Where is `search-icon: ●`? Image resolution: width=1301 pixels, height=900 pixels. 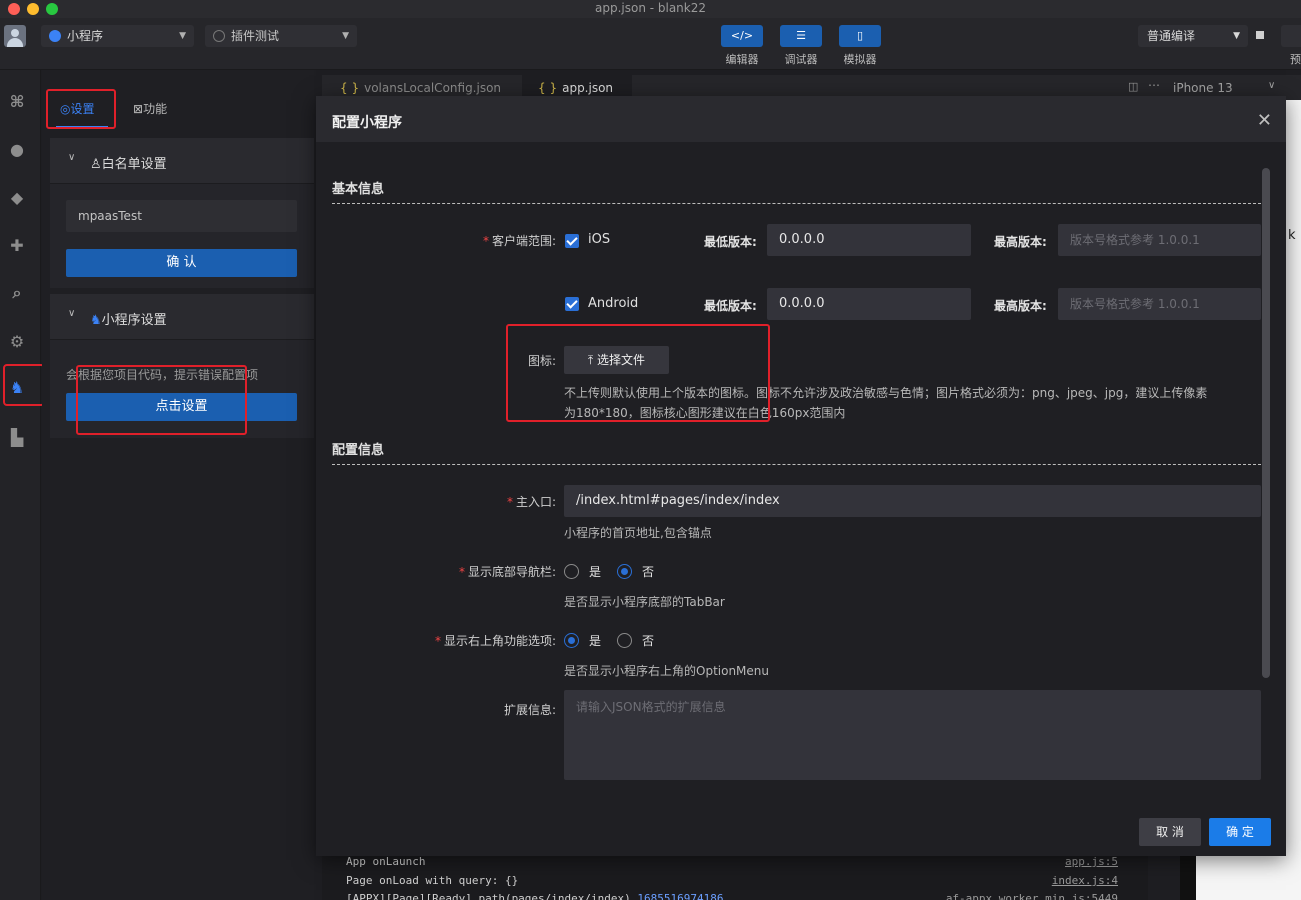 search-icon: ● is located at coordinates (17, 149).